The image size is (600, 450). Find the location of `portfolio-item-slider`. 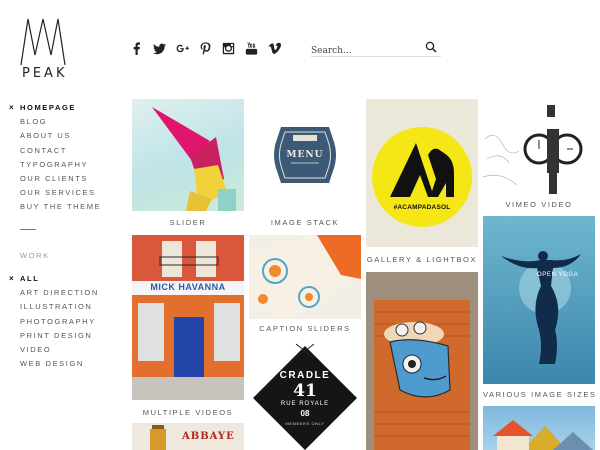

portfolio-item-slider is located at coordinates (188, 155).